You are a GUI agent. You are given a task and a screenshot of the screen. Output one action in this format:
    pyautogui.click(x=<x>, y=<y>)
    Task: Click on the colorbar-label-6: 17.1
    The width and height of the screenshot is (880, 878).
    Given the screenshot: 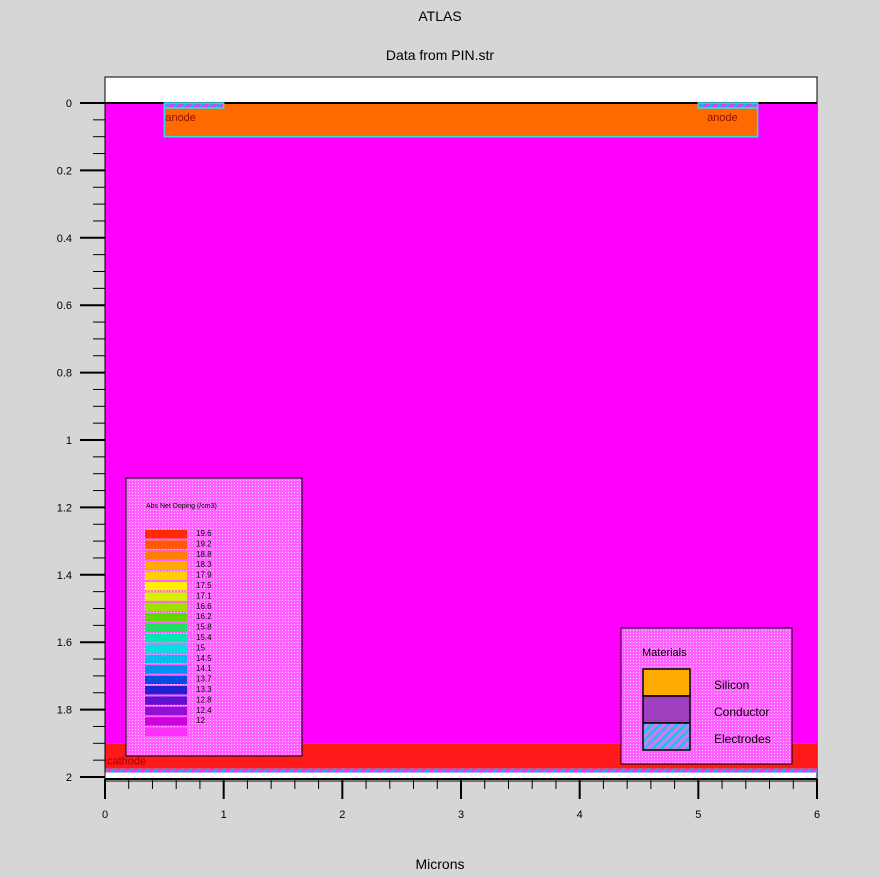 What is the action you would take?
    pyautogui.click(x=204, y=595)
    